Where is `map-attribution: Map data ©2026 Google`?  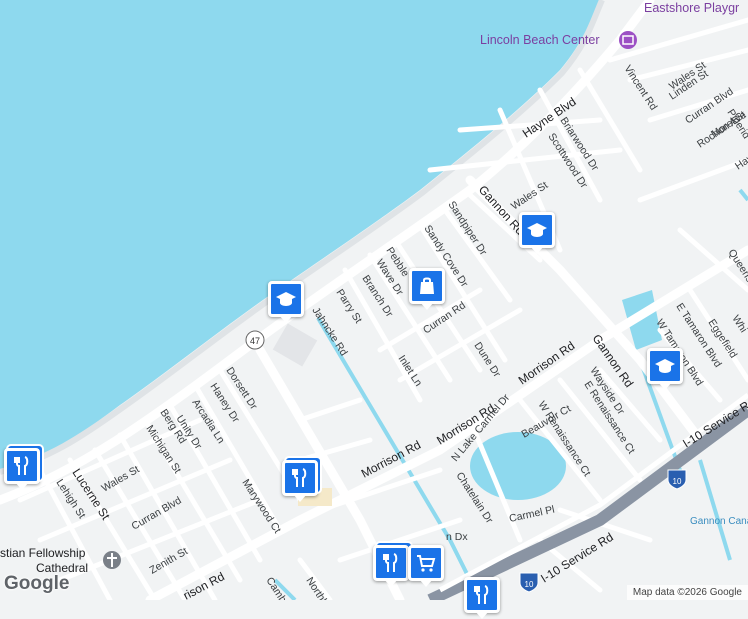
map-attribution: Map data ©2026 Google is located at coordinates (687, 592).